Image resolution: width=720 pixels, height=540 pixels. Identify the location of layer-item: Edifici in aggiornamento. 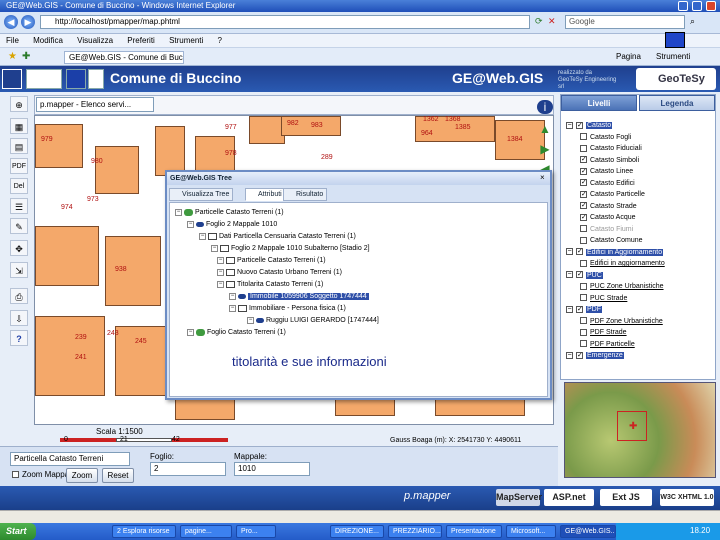
(622, 263).